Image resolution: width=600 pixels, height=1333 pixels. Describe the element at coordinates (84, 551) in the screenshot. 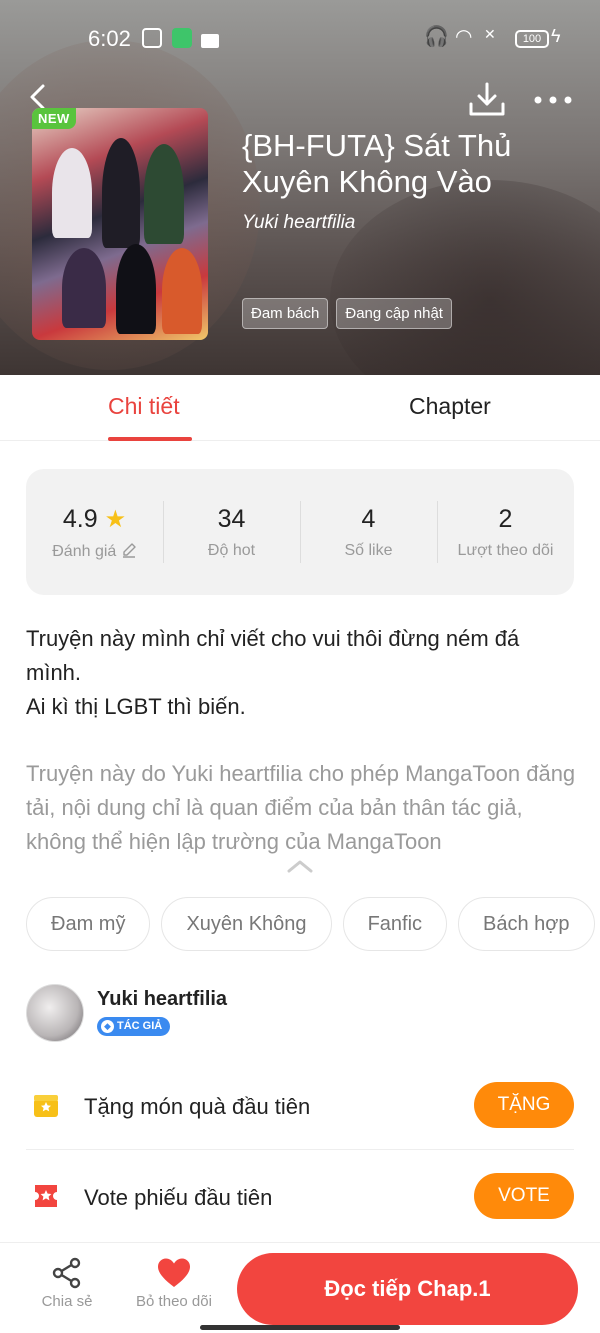

I see `rating-label: Đánh giá` at that location.